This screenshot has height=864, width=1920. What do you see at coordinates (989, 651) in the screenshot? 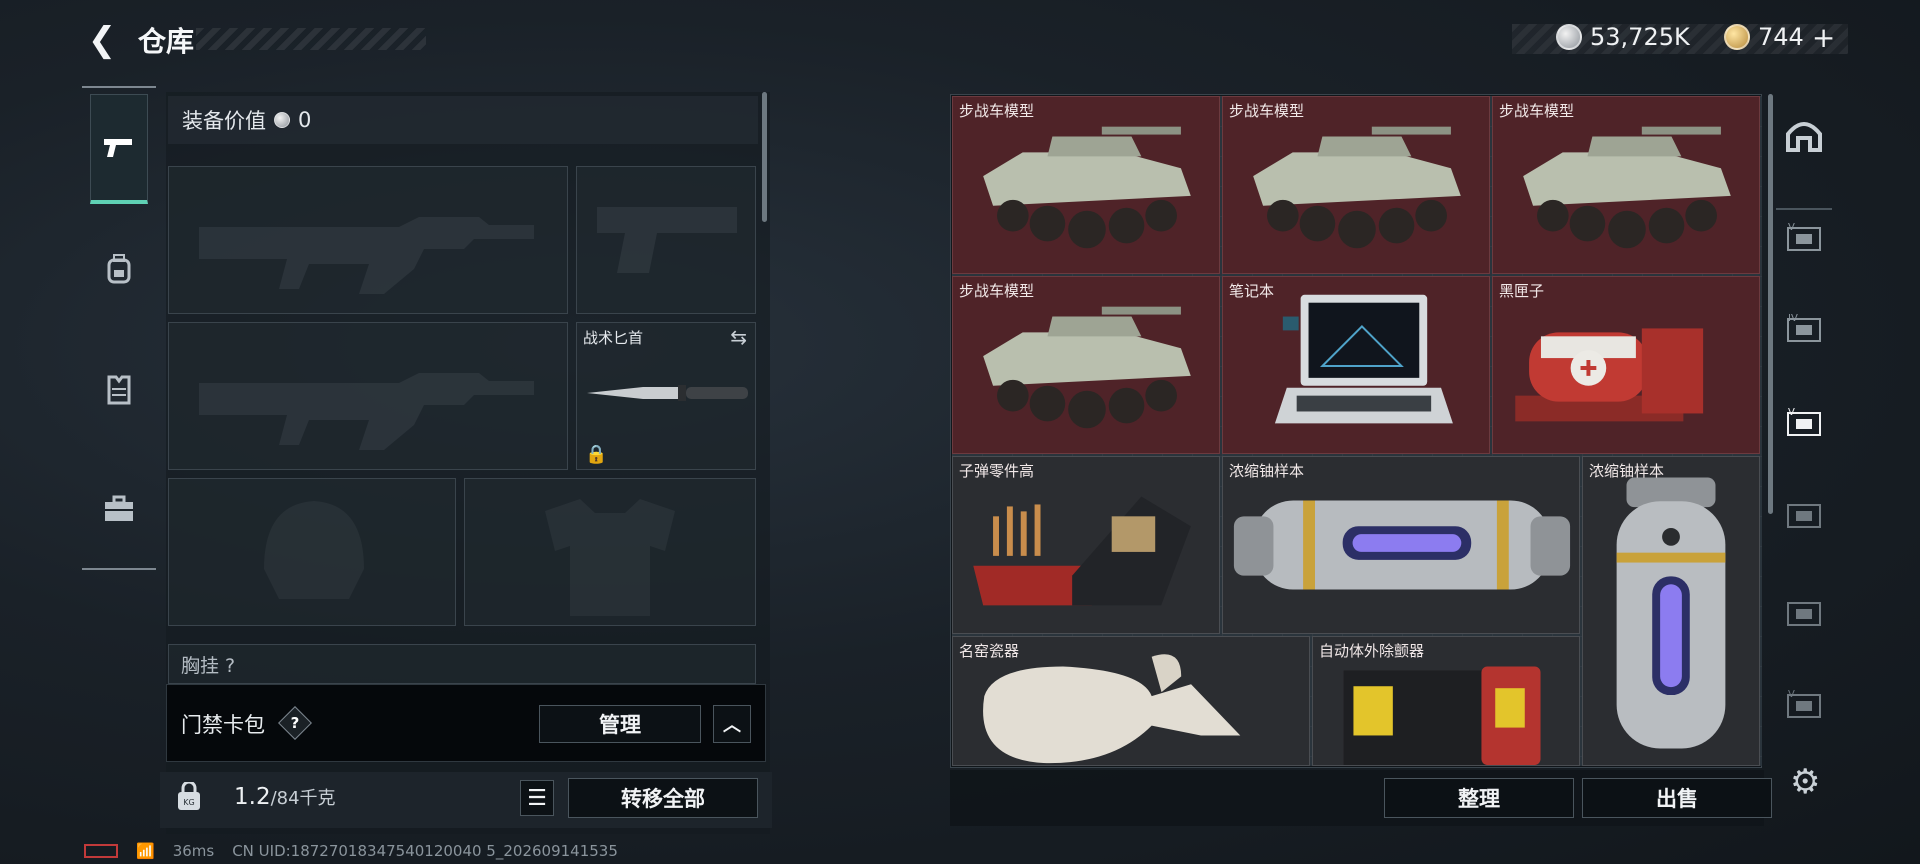
I see `item-label: 名窑瓷器` at bounding box center [989, 651].